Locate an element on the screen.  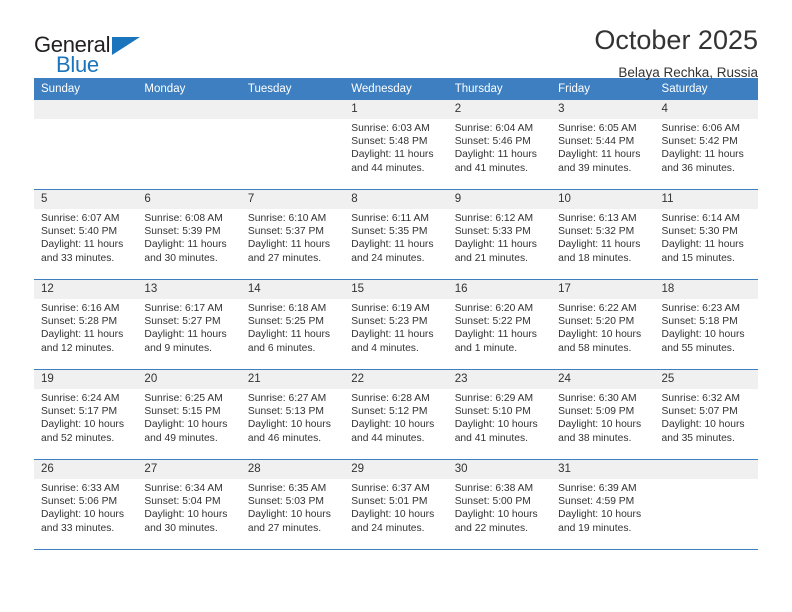
sunrise-text: Sunrise: 6:10 AM is located at coordinates (287, 218).